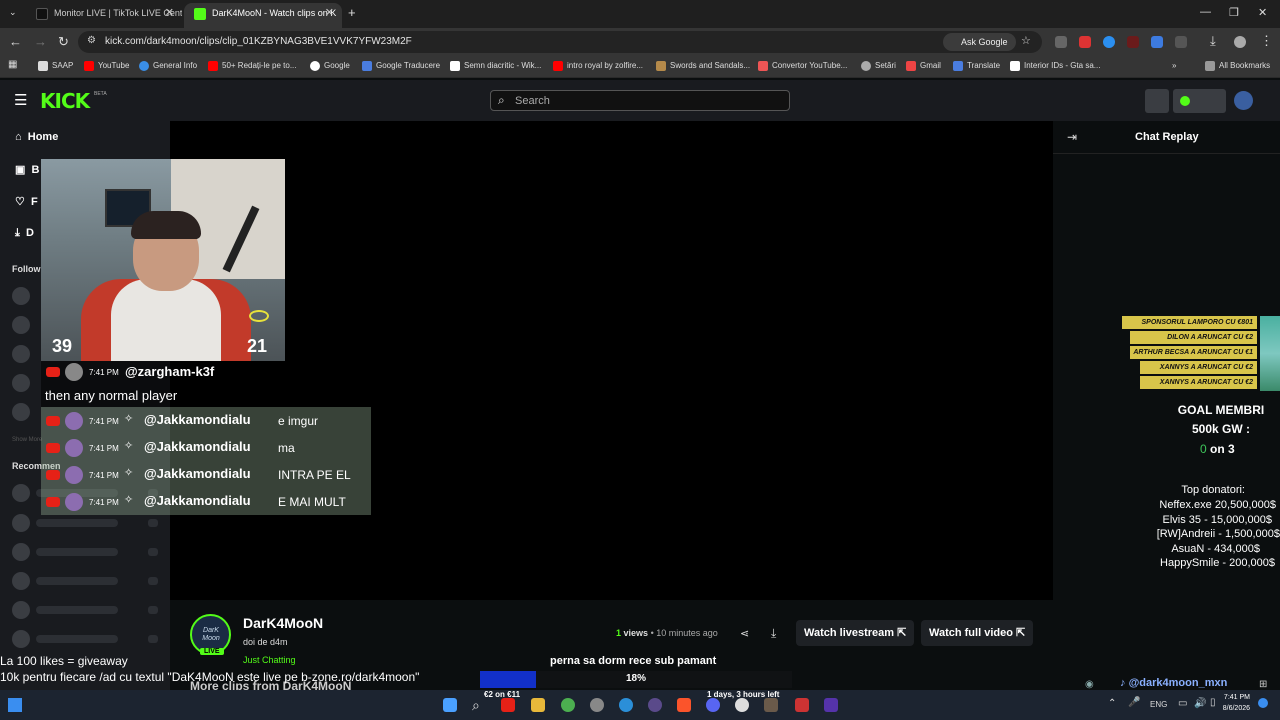 The height and width of the screenshot is (720, 1280). Describe the element at coordinates (168, 66) in the screenshot. I see `bookmark-item: General Info` at that location.